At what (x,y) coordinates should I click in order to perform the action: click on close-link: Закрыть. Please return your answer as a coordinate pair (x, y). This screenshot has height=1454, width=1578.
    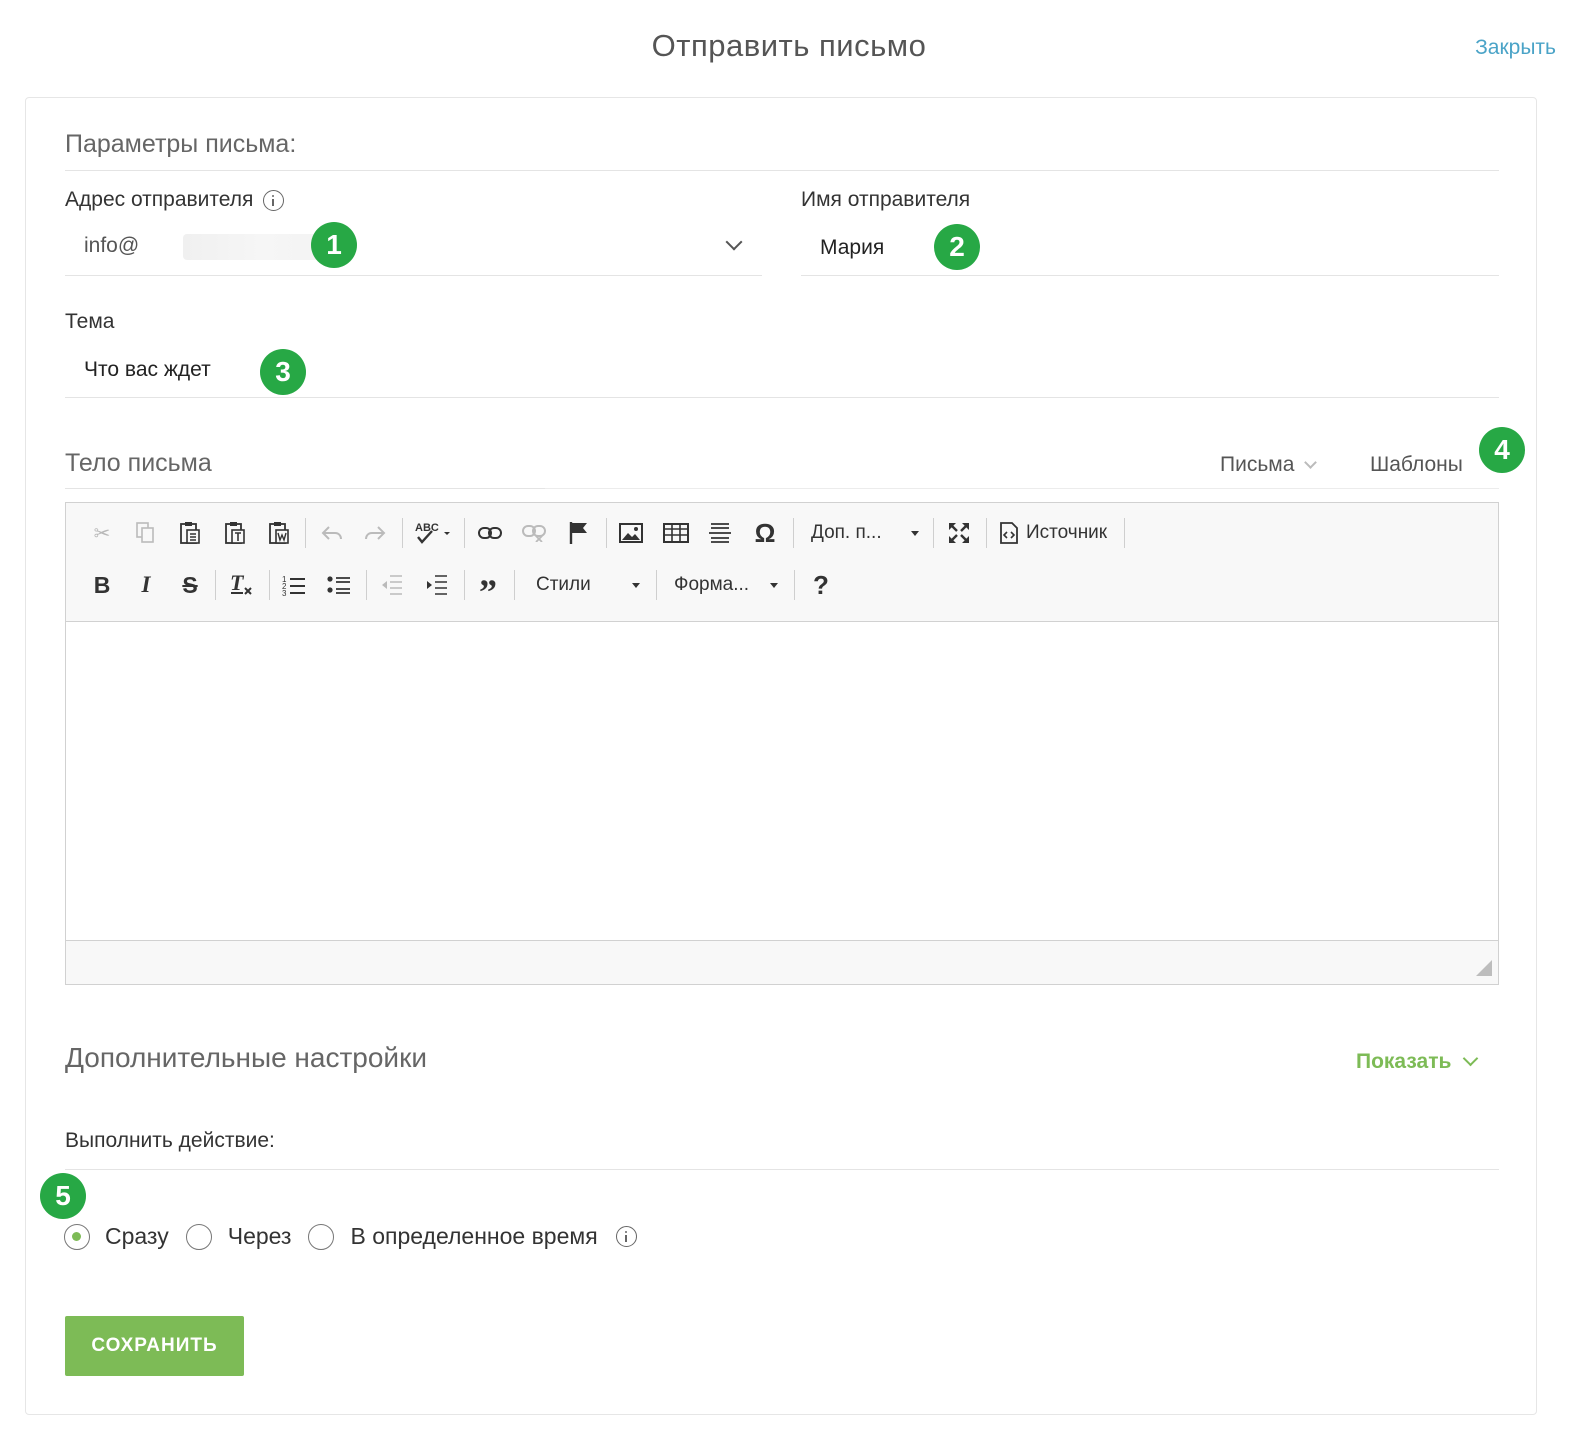
    Looking at the image, I should click on (1515, 48).